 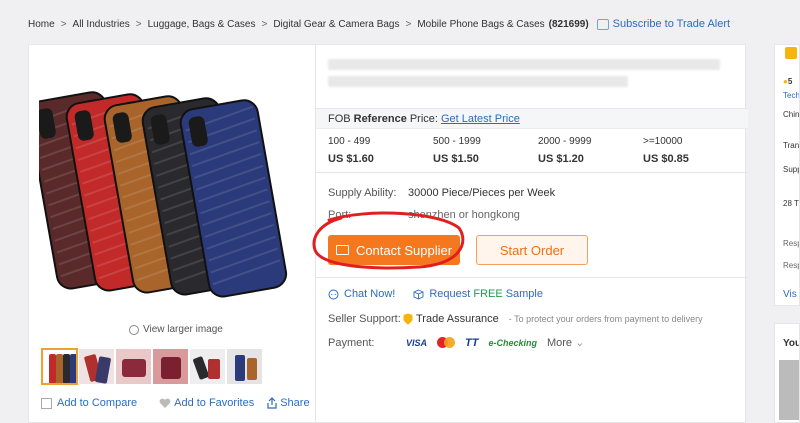 I want to click on view-larger-link: View larger image, so click(x=176, y=329).